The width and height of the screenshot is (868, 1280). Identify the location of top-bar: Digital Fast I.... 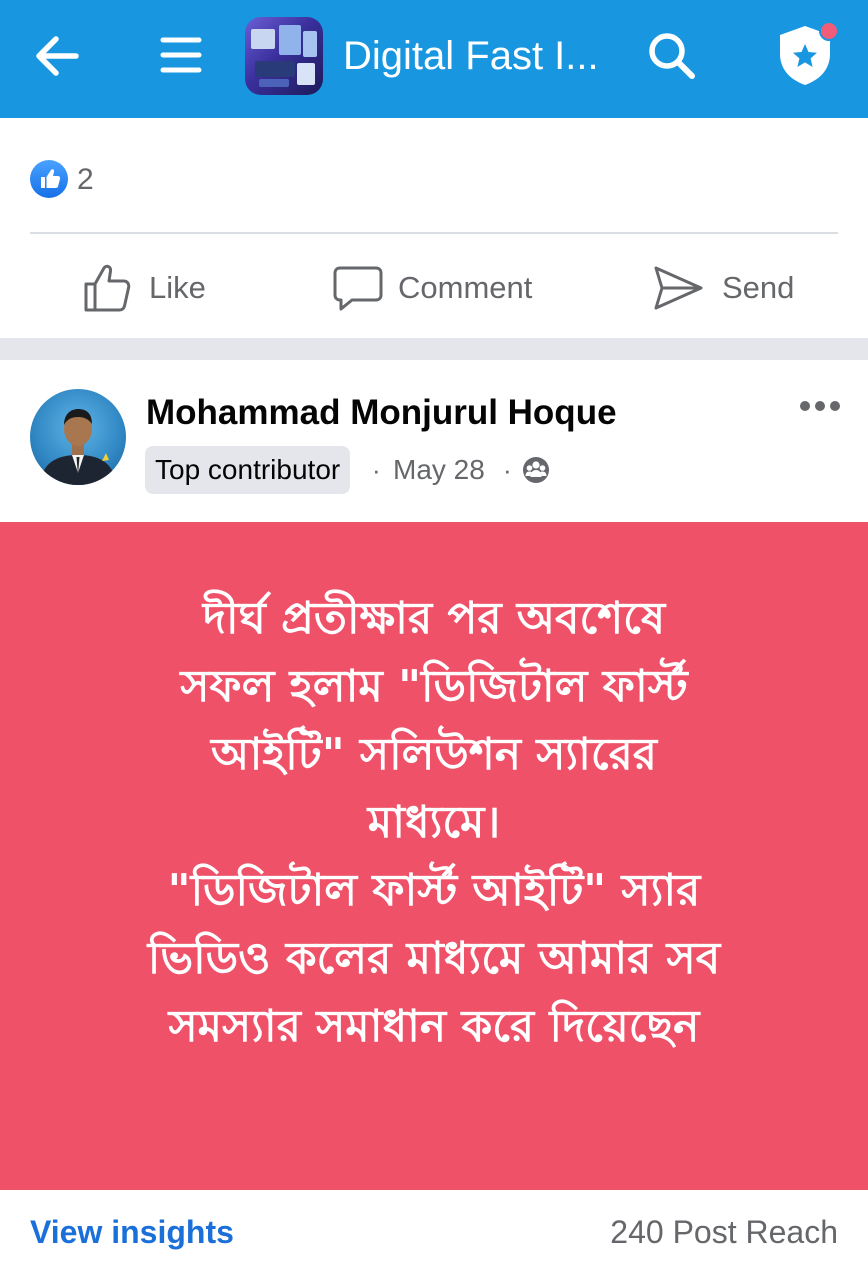
(434, 59).